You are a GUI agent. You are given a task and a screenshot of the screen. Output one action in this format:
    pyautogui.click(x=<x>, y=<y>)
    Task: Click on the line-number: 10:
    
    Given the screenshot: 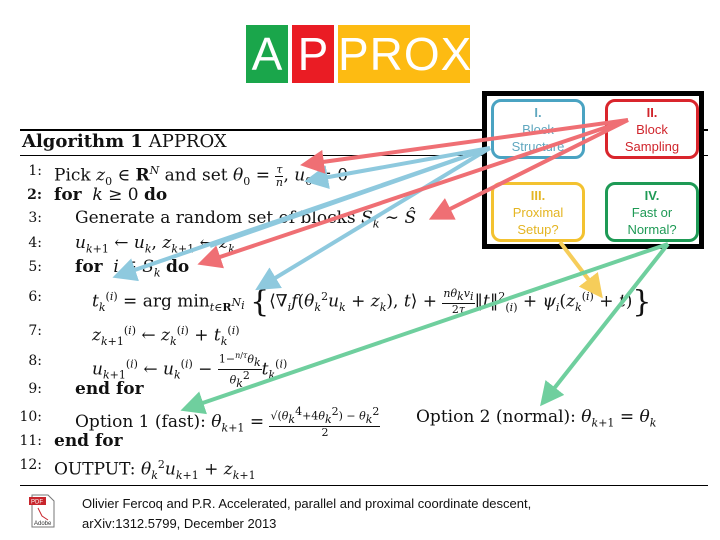 What is the action you would take?
    pyautogui.click(x=30, y=417)
    